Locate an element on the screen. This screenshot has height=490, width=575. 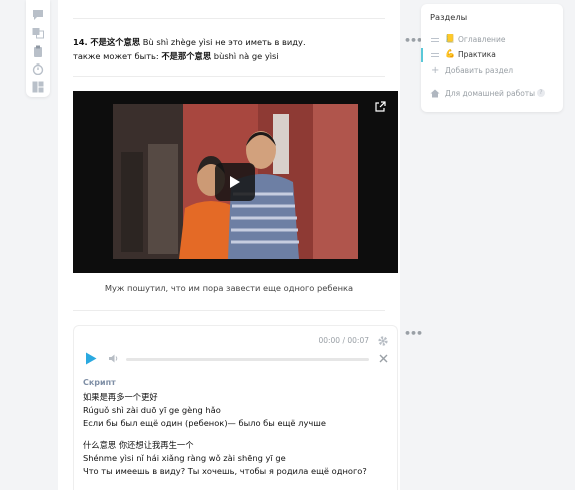
script-line-hanzi: 什么意思 你还想让我再生一个 is located at coordinates (138, 445).